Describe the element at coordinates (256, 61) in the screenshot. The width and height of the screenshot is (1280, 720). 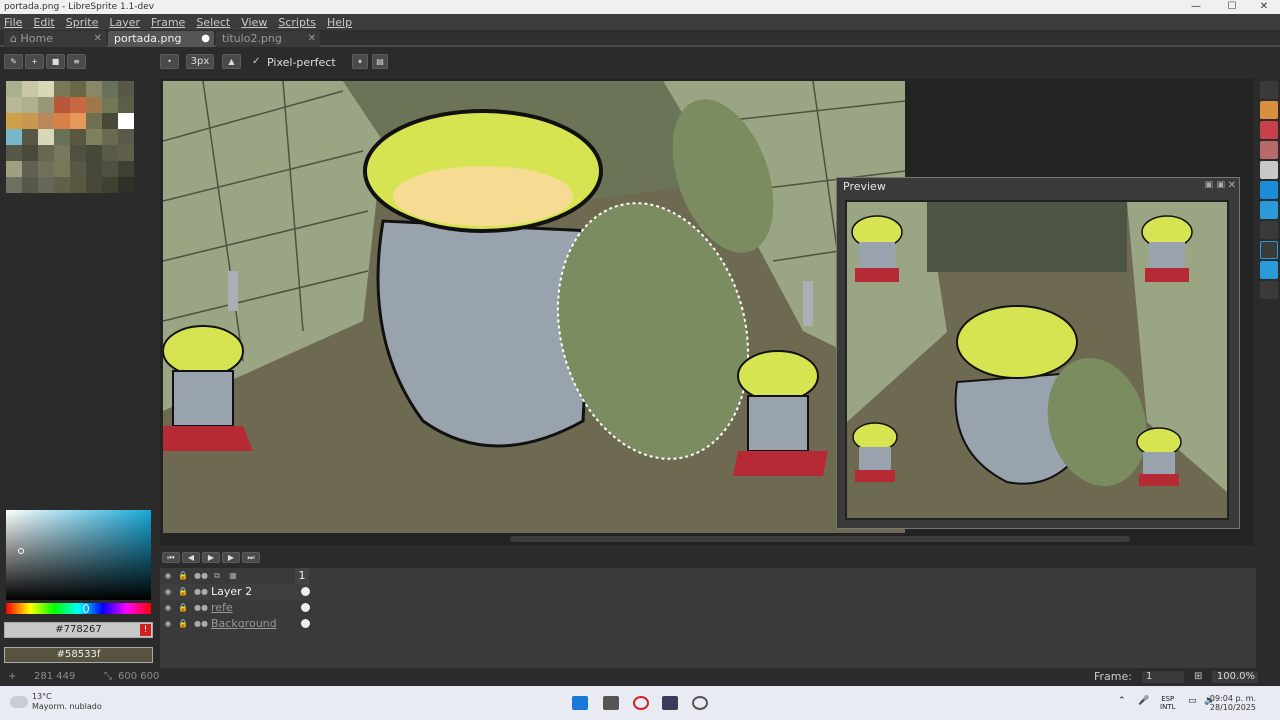
I see `checkbox-checked-icon: ✓` at that location.